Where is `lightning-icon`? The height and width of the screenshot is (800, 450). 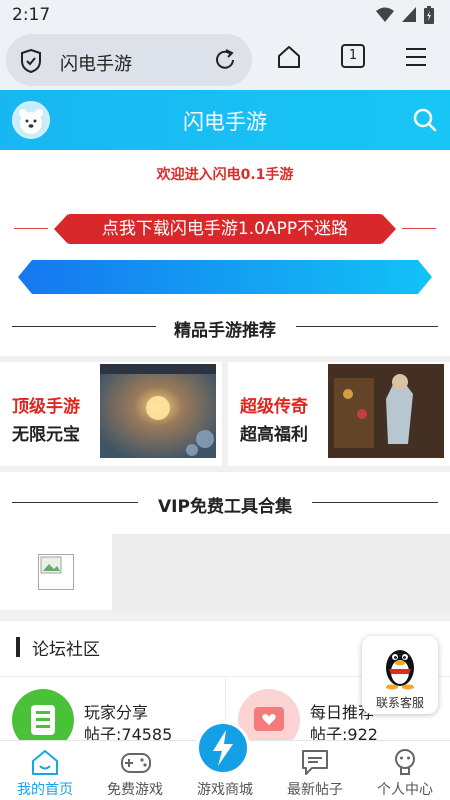 lightning-icon is located at coordinates (223, 748).